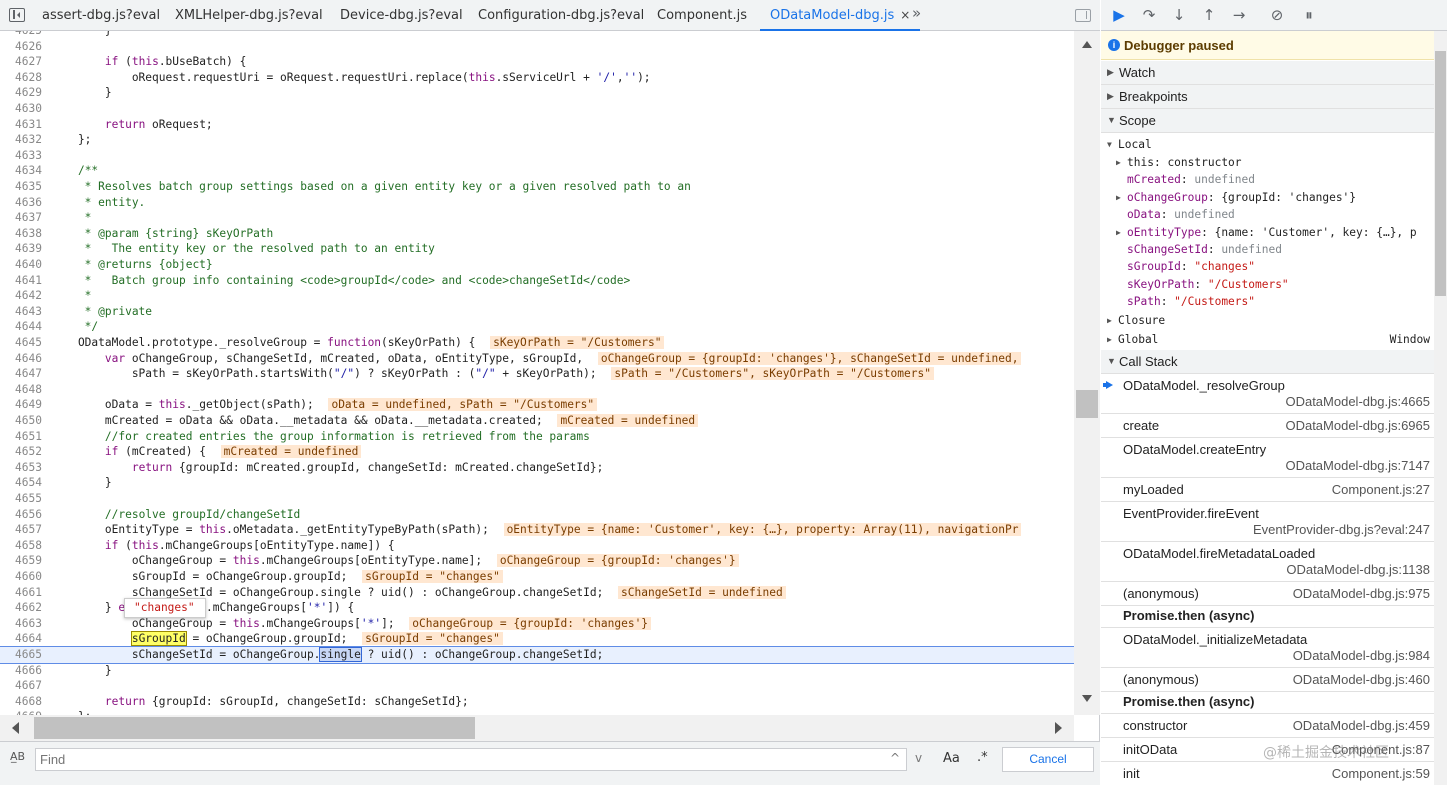 The width and height of the screenshot is (1447, 785). What do you see at coordinates (1058, 728) in the screenshot?
I see `scroll-right-icon` at bounding box center [1058, 728].